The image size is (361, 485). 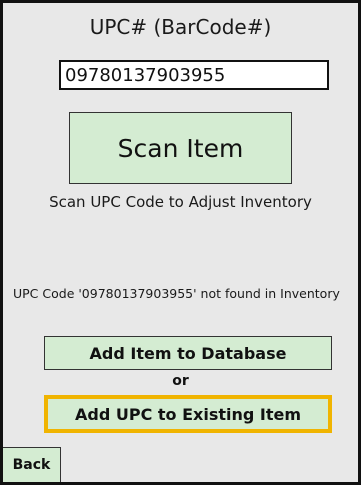 What do you see at coordinates (180, 381) in the screenshot?
I see `or-separator: or` at bounding box center [180, 381].